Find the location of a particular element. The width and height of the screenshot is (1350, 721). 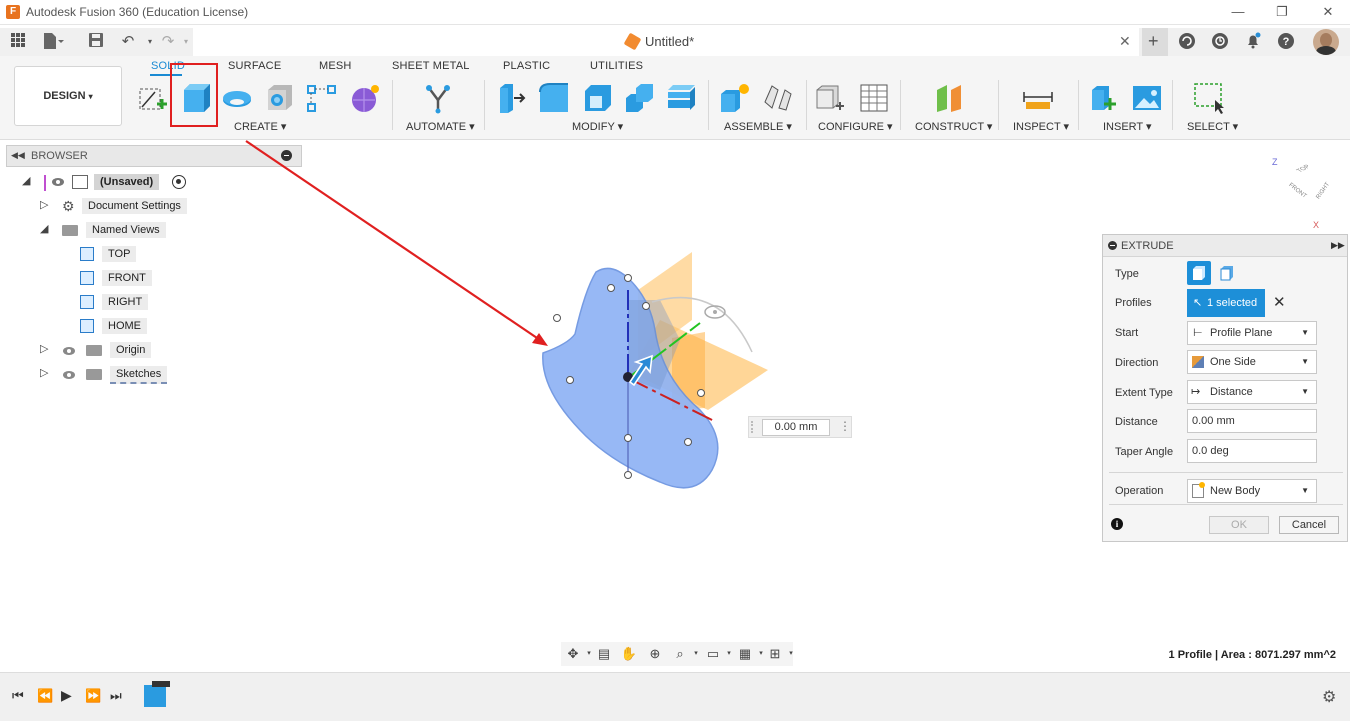

profiles-select-button: ↖ 1 selected is located at coordinates (1226, 303).